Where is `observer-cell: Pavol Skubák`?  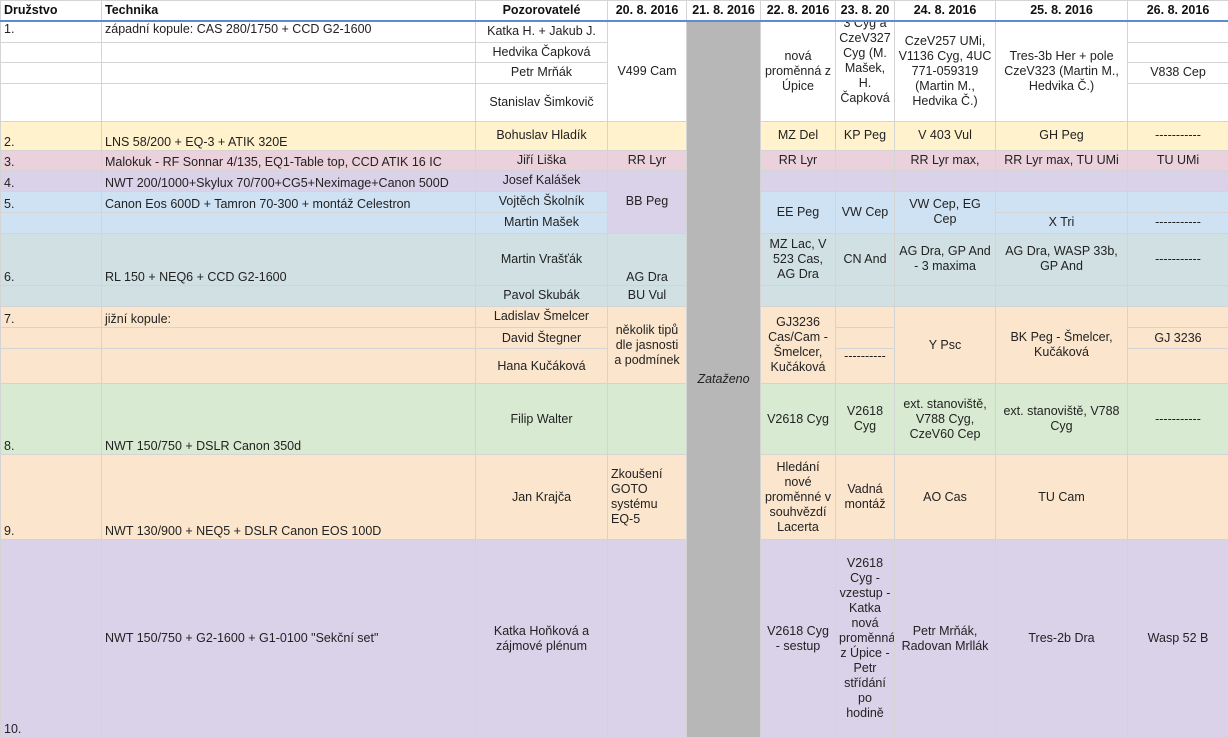
observer-cell: Pavol Skubák is located at coordinates (541, 295).